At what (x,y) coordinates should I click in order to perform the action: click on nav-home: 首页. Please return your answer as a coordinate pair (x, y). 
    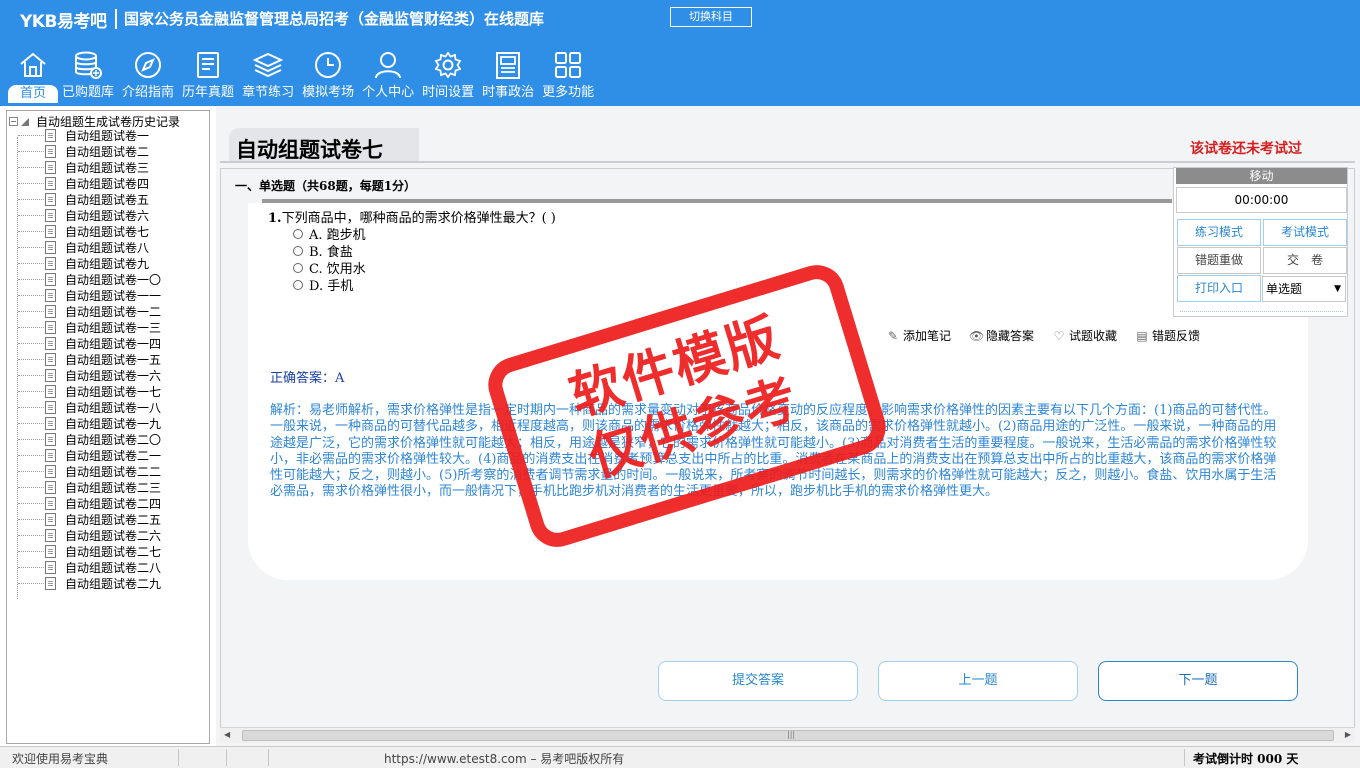
    Looking at the image, I should click on (33, 76).